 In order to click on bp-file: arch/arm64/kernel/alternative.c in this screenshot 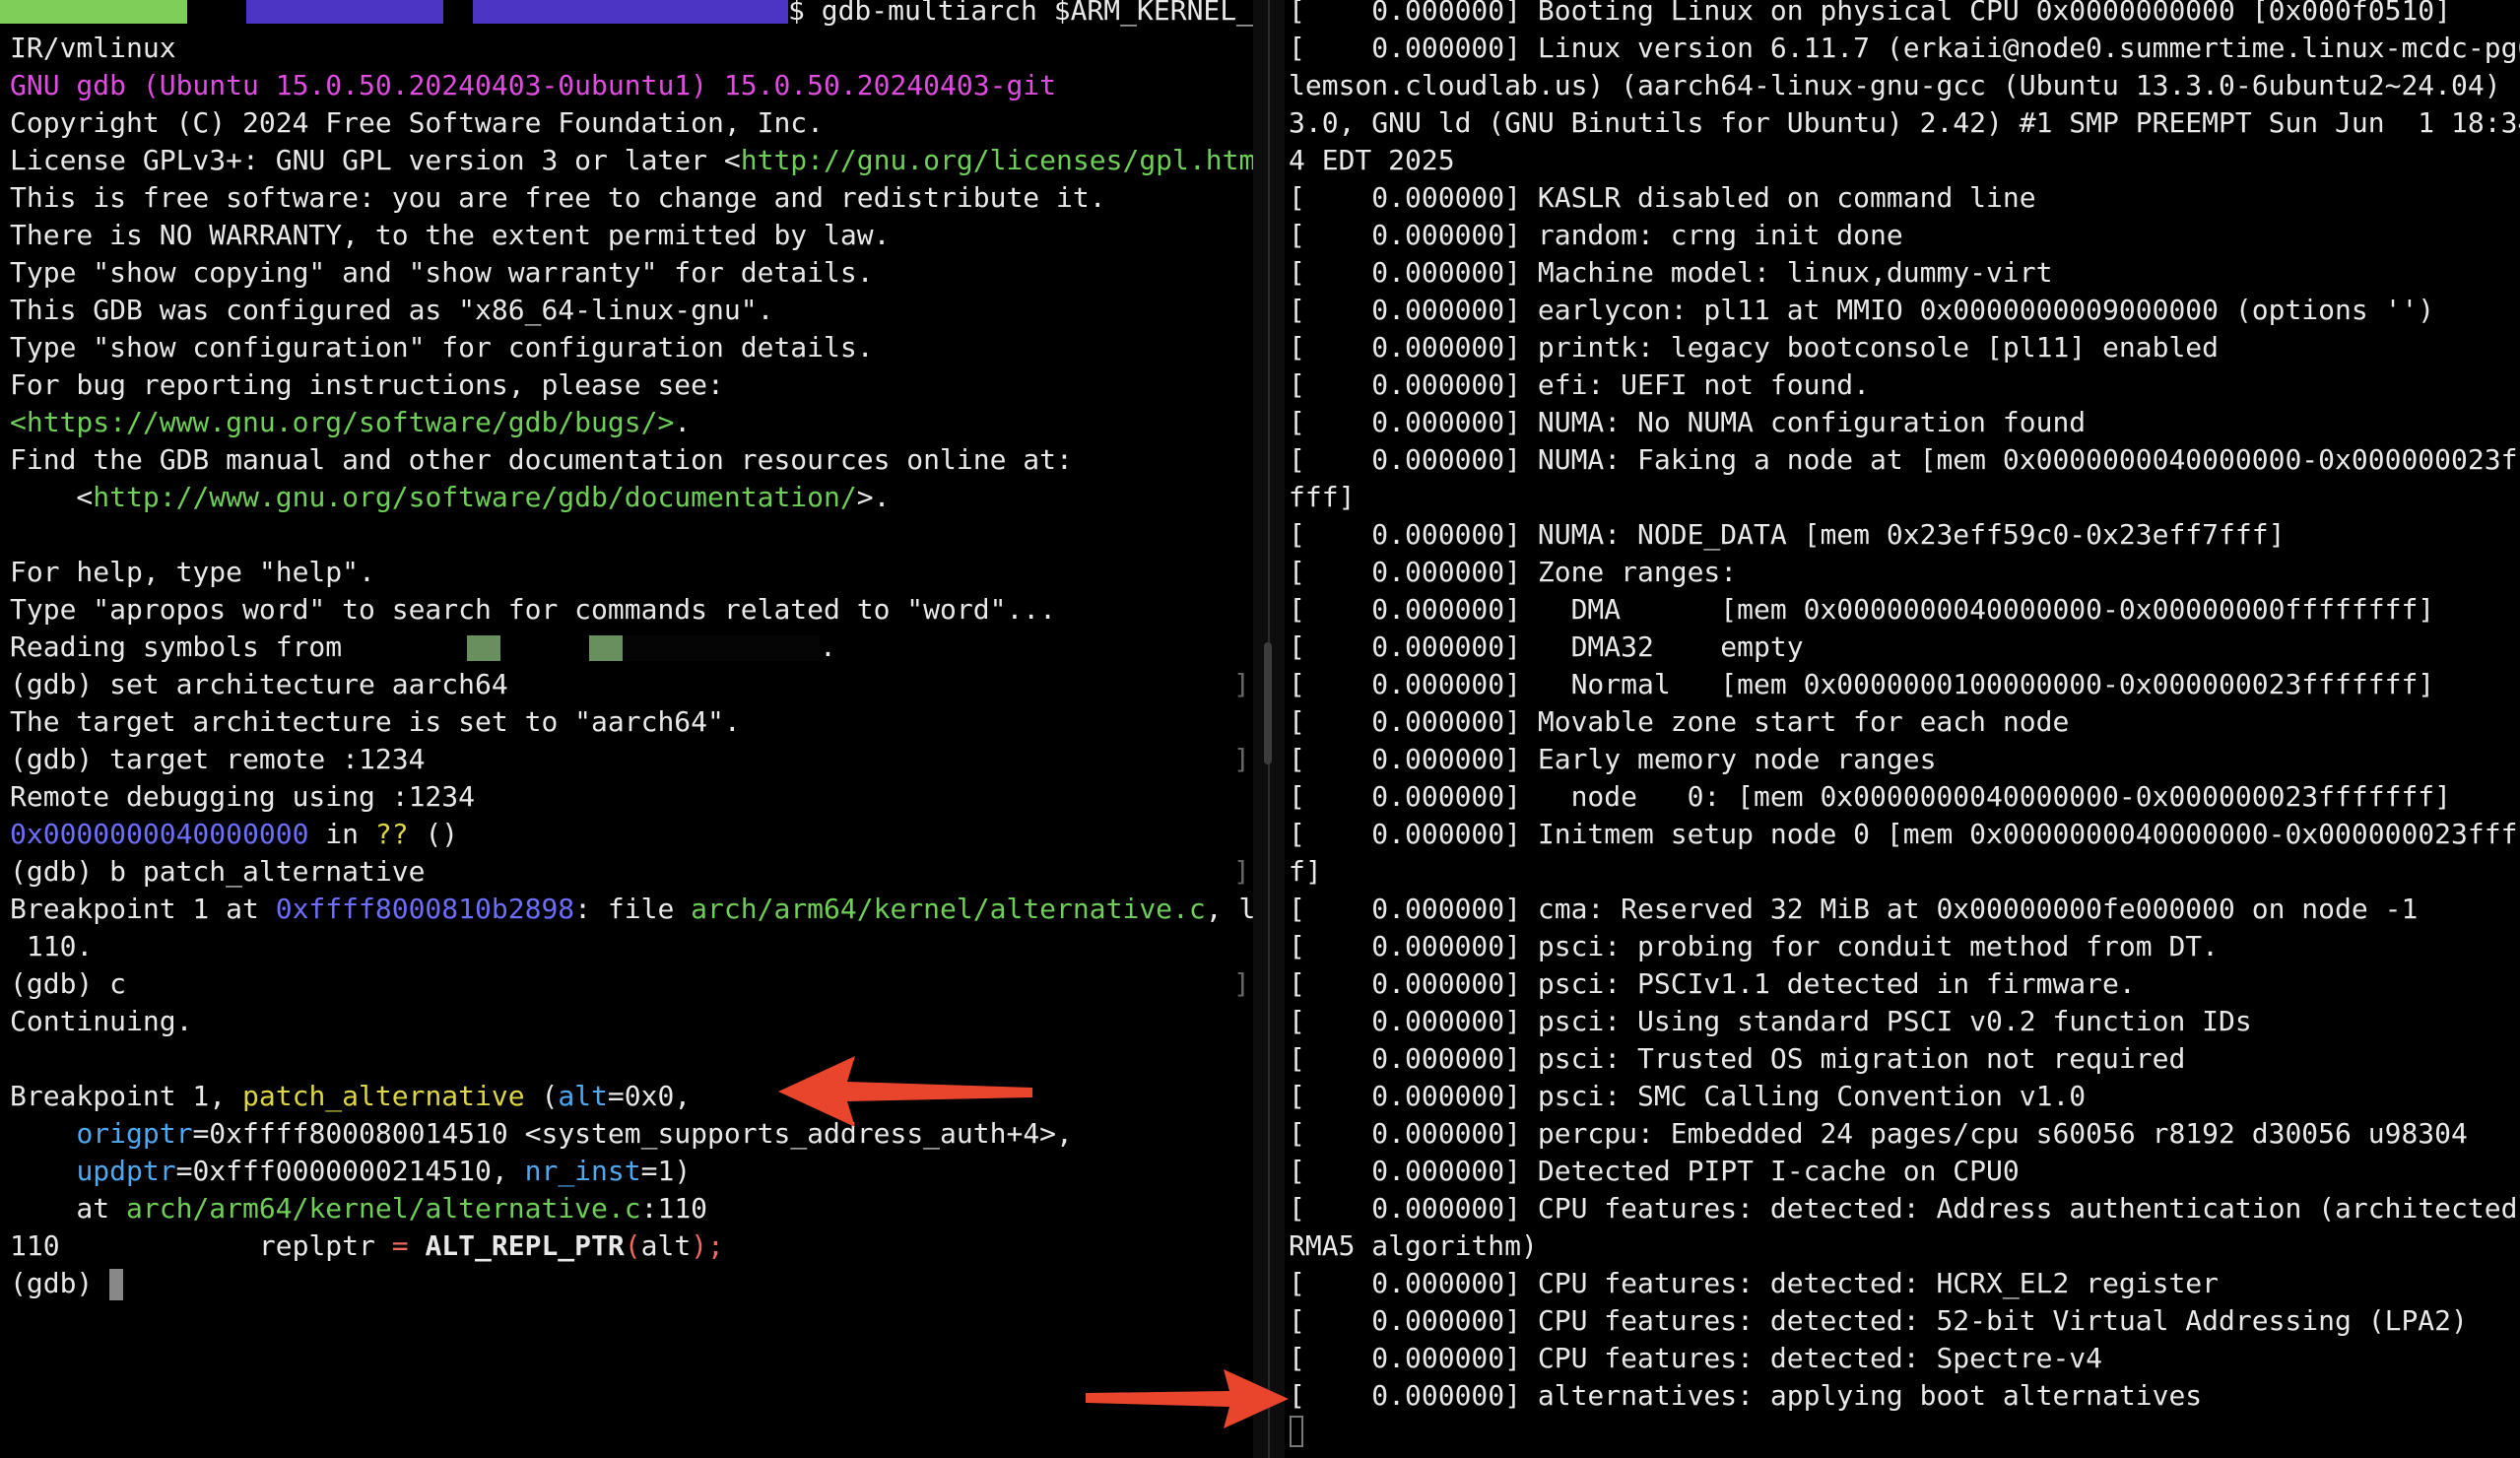, I will do `click(948, 909)`.